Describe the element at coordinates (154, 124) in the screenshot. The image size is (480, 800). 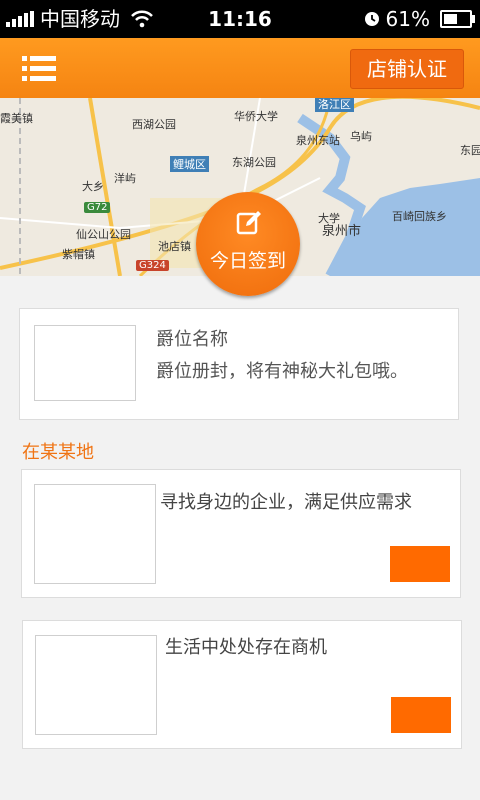
I see `map-label: 西湖公园` at that location.